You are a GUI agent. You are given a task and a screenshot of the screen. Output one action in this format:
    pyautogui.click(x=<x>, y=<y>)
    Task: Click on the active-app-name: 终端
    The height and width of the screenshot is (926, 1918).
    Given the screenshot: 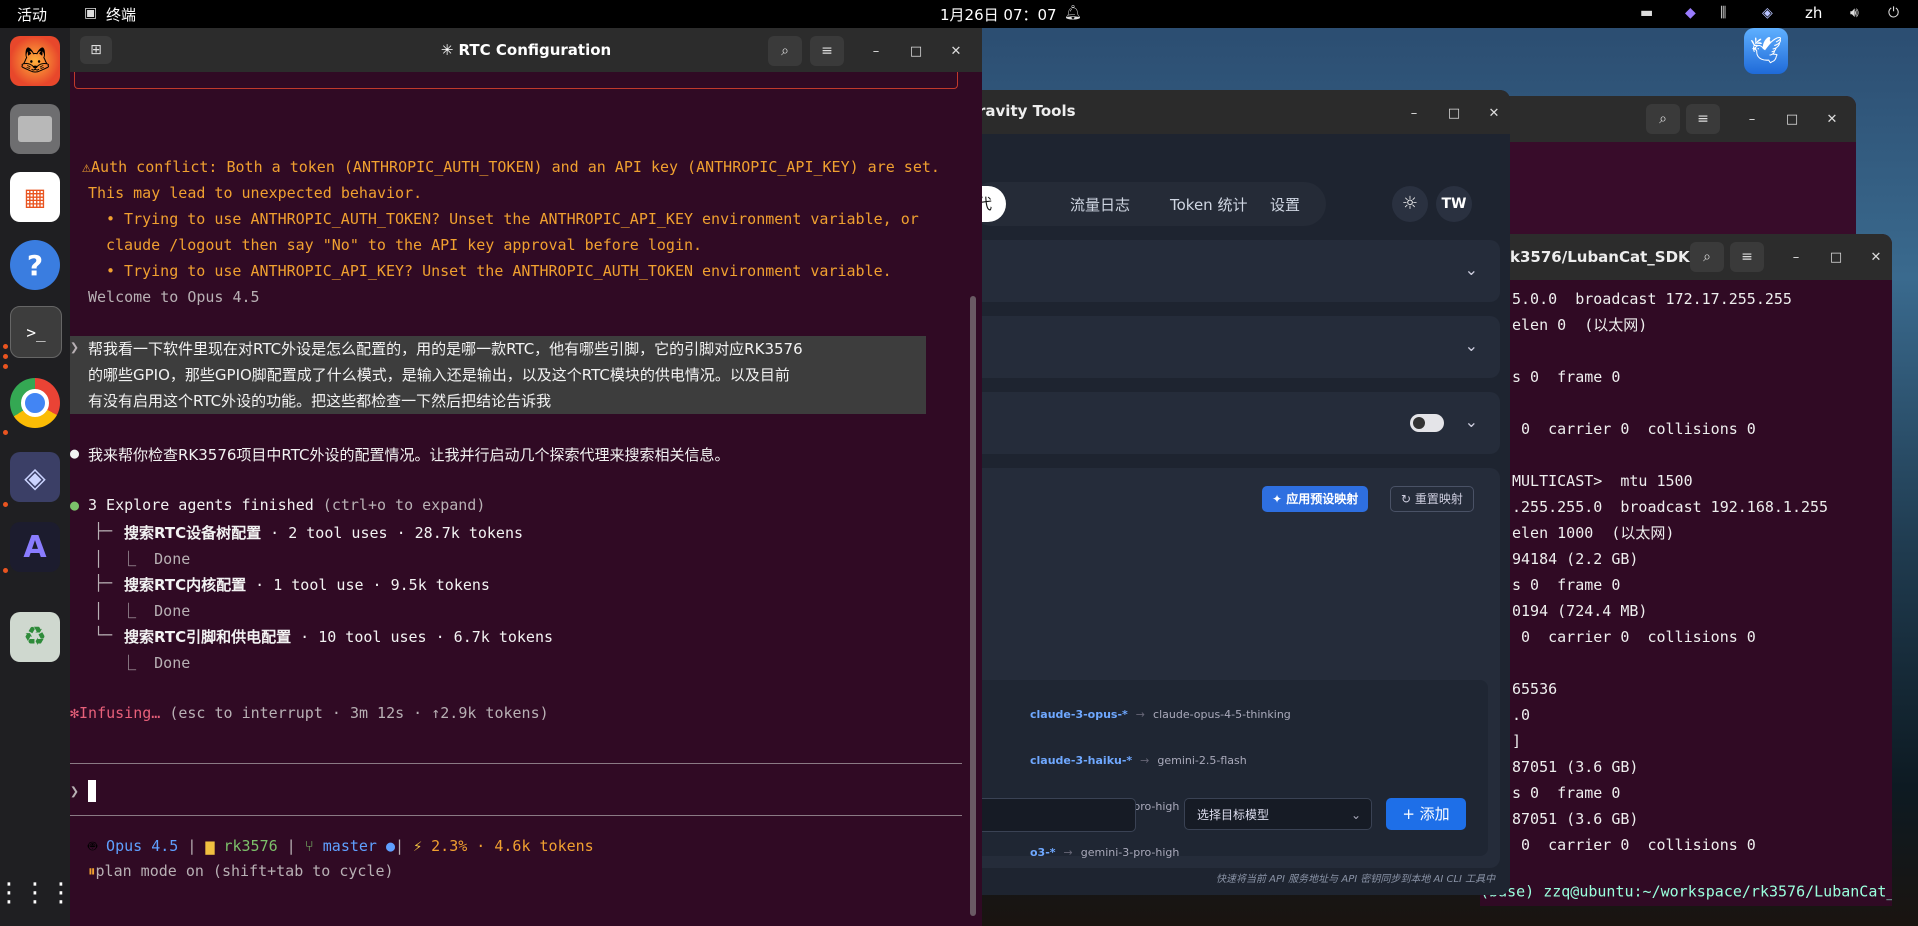 What is the action you would take?
    pyautogui.click(x=121, y=14)
    